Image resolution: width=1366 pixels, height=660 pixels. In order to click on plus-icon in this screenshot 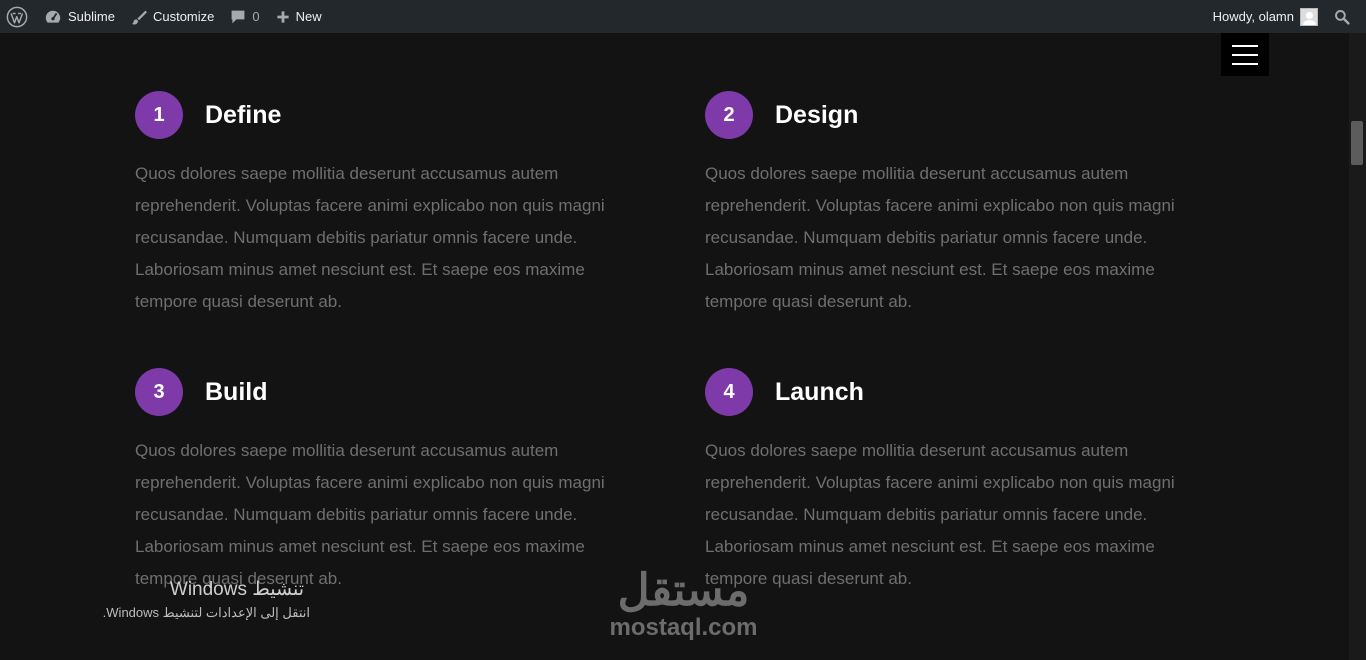, I will do `click(283, 16)`.